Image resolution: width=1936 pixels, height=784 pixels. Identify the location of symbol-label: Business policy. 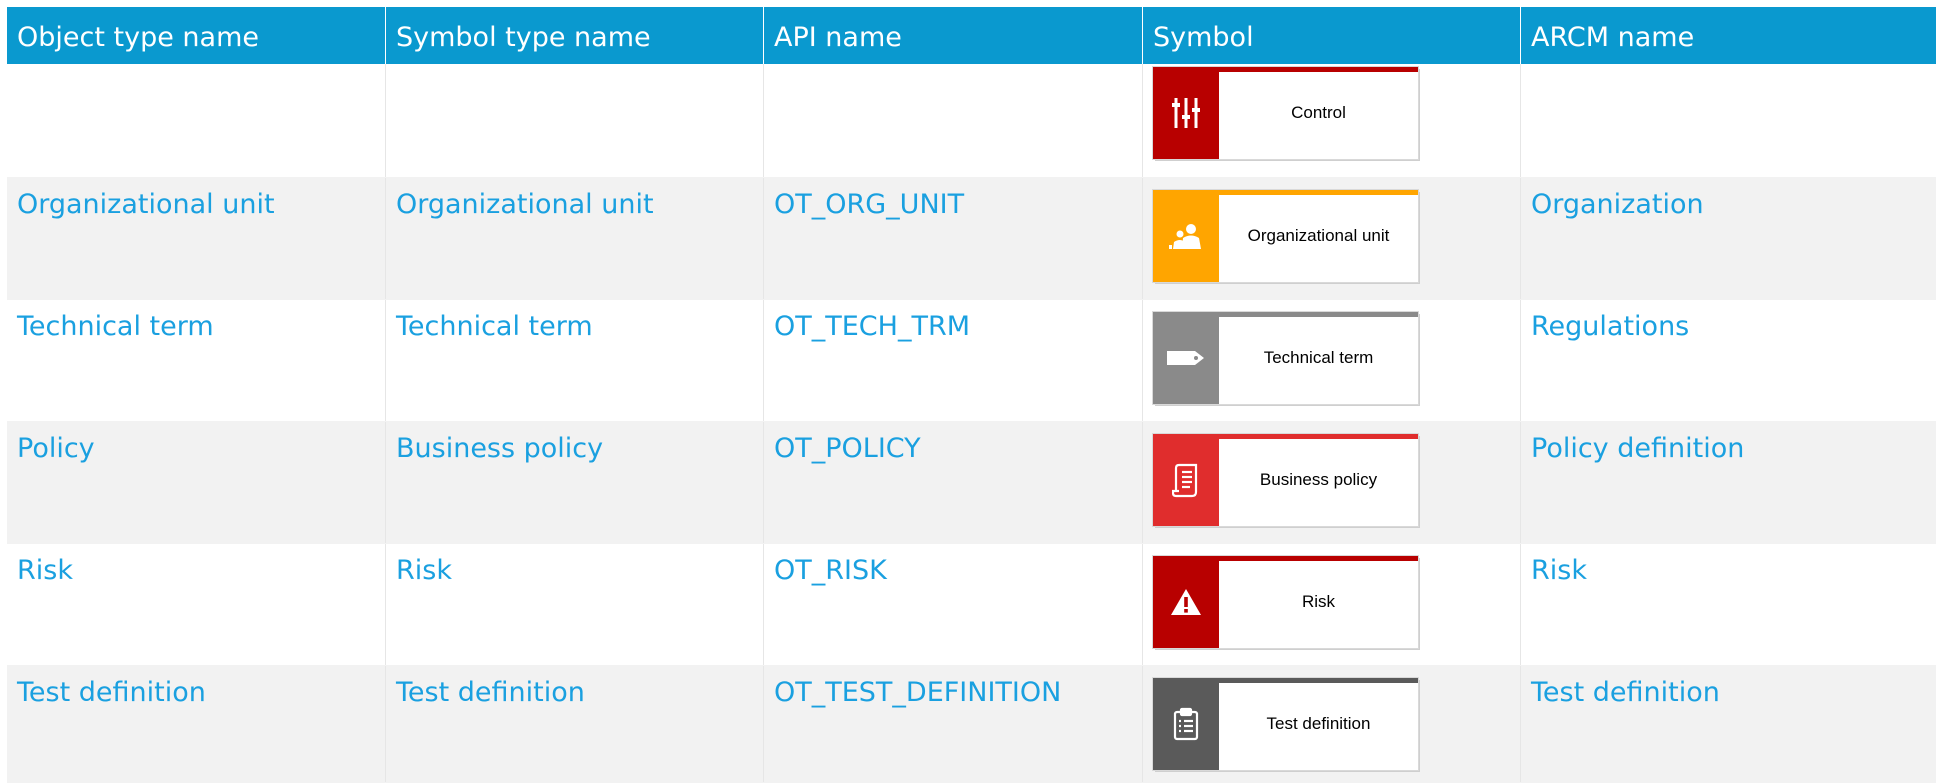
(1318, 479).